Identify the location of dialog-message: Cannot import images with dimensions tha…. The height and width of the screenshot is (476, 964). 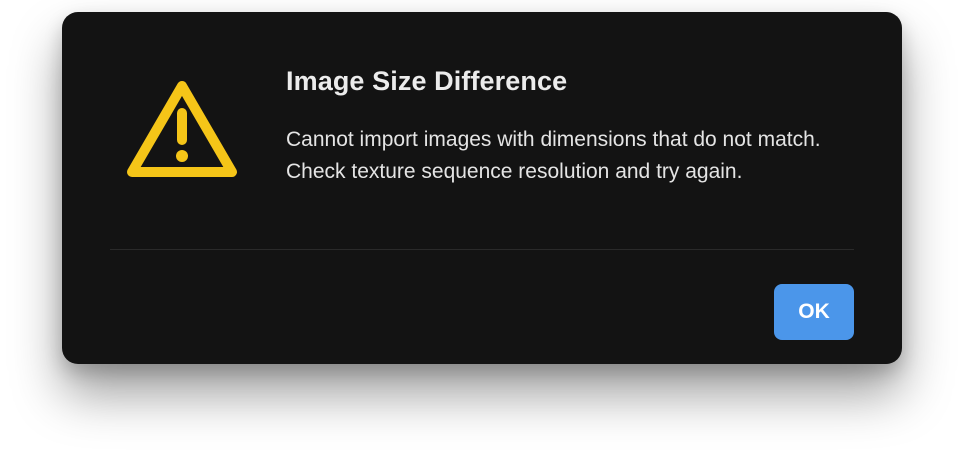
(553, 155).